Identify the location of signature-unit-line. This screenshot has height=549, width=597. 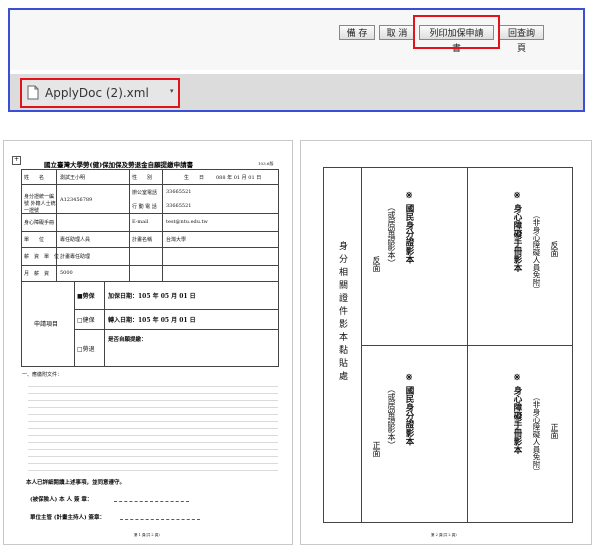
(160, 519).